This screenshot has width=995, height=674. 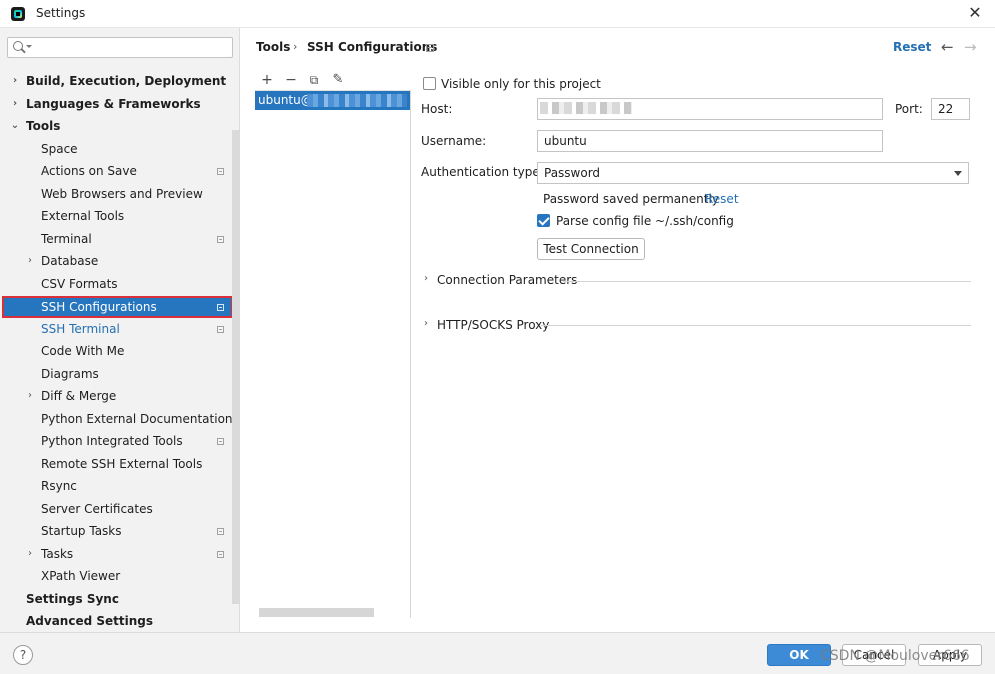 I want to click on sidebar-item-advanced-settings: Advanced Settings, so click(x=120, y=621).